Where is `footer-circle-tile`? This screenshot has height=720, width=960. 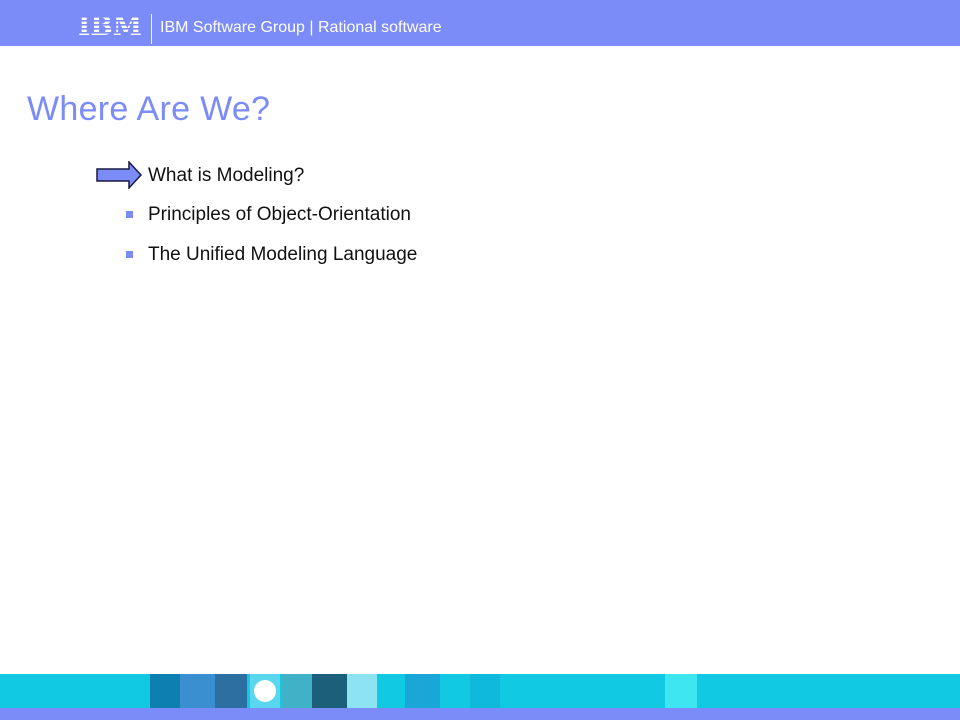 footer-circle-tile is located at coordinates (265, 691).